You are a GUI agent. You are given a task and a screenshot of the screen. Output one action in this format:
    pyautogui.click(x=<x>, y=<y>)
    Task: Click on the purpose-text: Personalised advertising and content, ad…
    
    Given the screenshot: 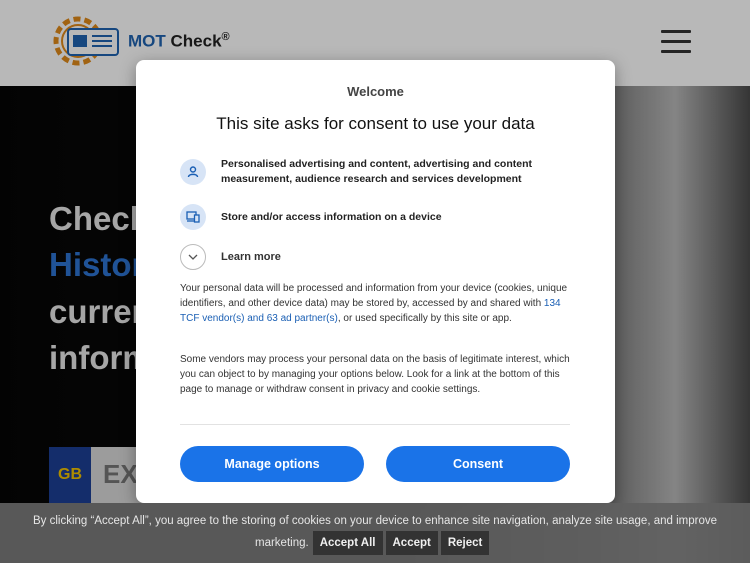 What is the action you would take?
    pyautogui.click(x=376, y=171)
    